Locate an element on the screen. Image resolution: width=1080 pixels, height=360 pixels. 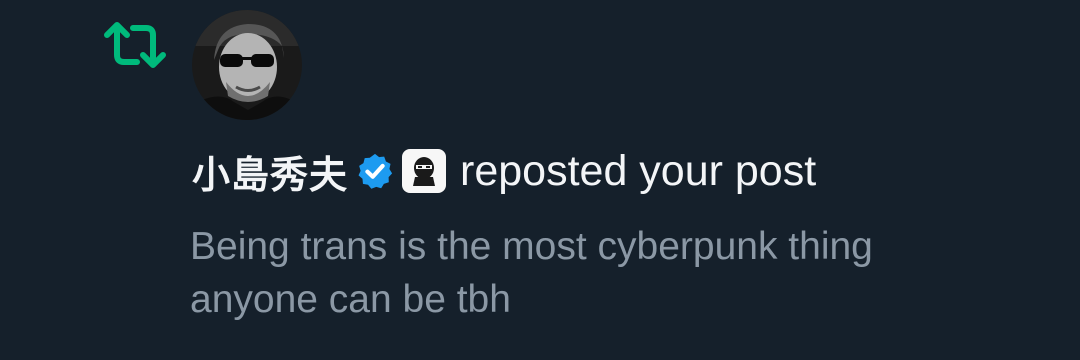
repost-icon is located at coordinates (135, 45).